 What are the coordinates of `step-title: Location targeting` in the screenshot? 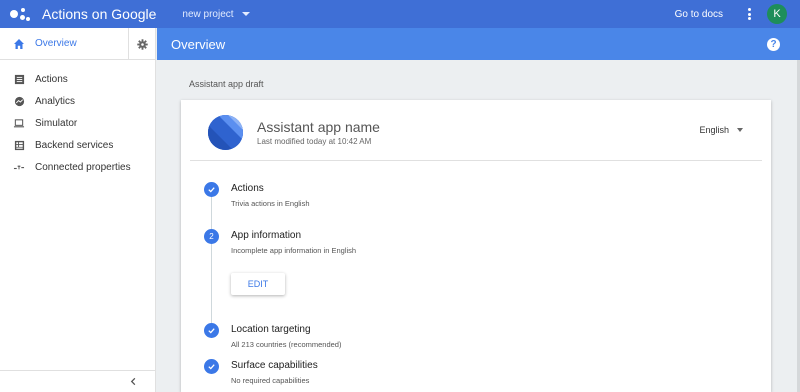 It's located at (271, 329).